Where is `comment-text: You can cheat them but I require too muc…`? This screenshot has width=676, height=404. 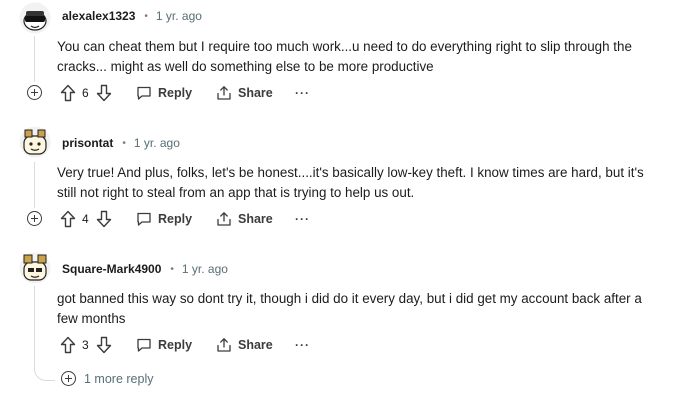
comment-text: You can cheat them but I require too muc… is located at coordinates (344, 56).